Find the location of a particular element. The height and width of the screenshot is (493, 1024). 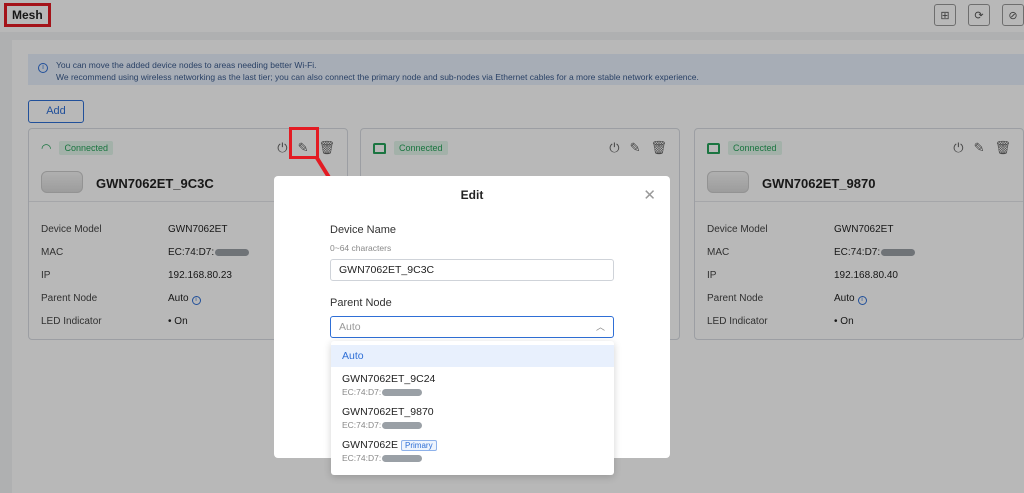

chevron-up-icon: ︿ is located at coordinates (600, 327).